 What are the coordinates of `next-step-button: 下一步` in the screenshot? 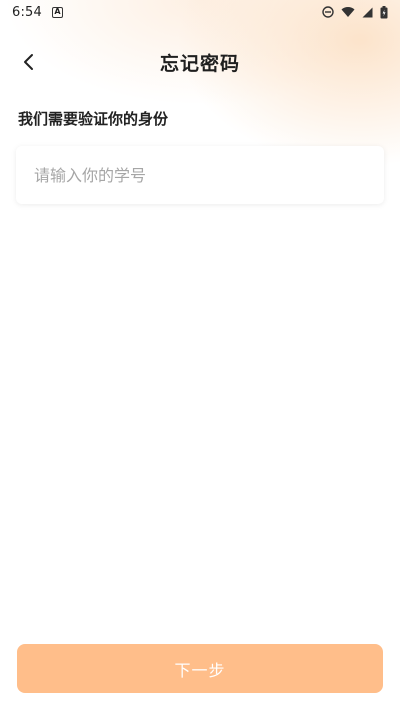 It's located at (200, 668).